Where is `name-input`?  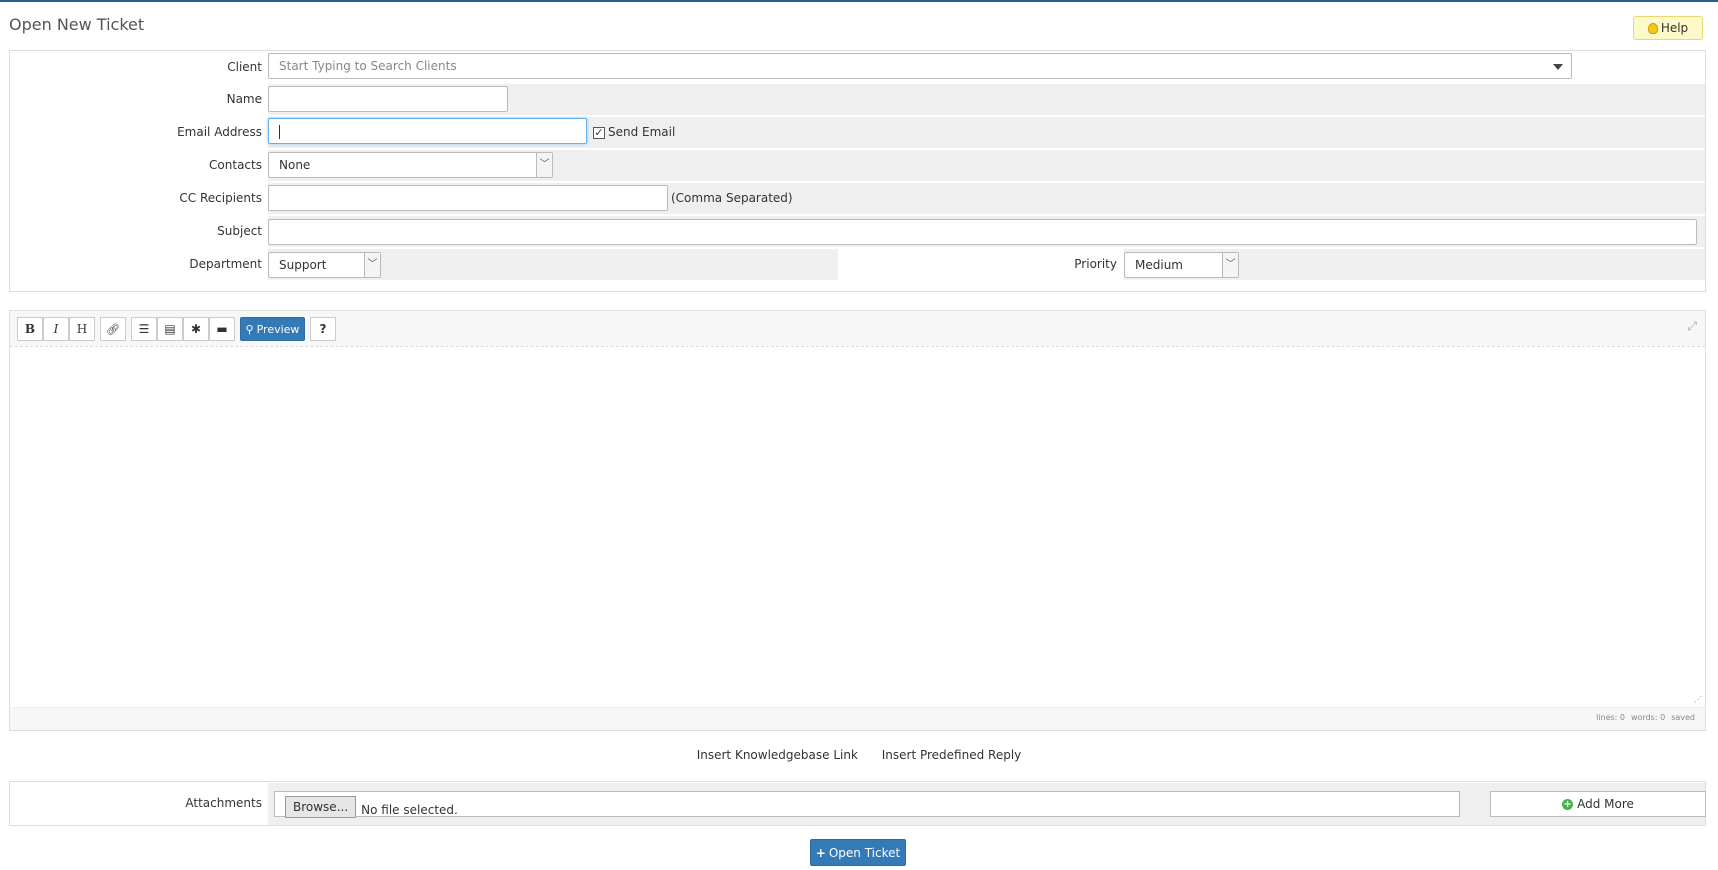
name-input is located at coordinates (388, 99).